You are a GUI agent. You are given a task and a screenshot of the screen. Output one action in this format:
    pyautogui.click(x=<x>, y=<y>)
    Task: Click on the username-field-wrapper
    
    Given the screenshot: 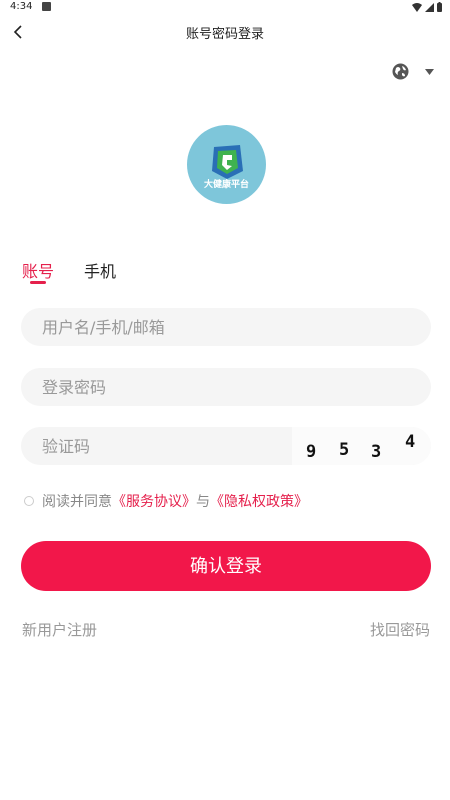 What is the action you would take?
    pyautogui.click(x=226, y=327)
    